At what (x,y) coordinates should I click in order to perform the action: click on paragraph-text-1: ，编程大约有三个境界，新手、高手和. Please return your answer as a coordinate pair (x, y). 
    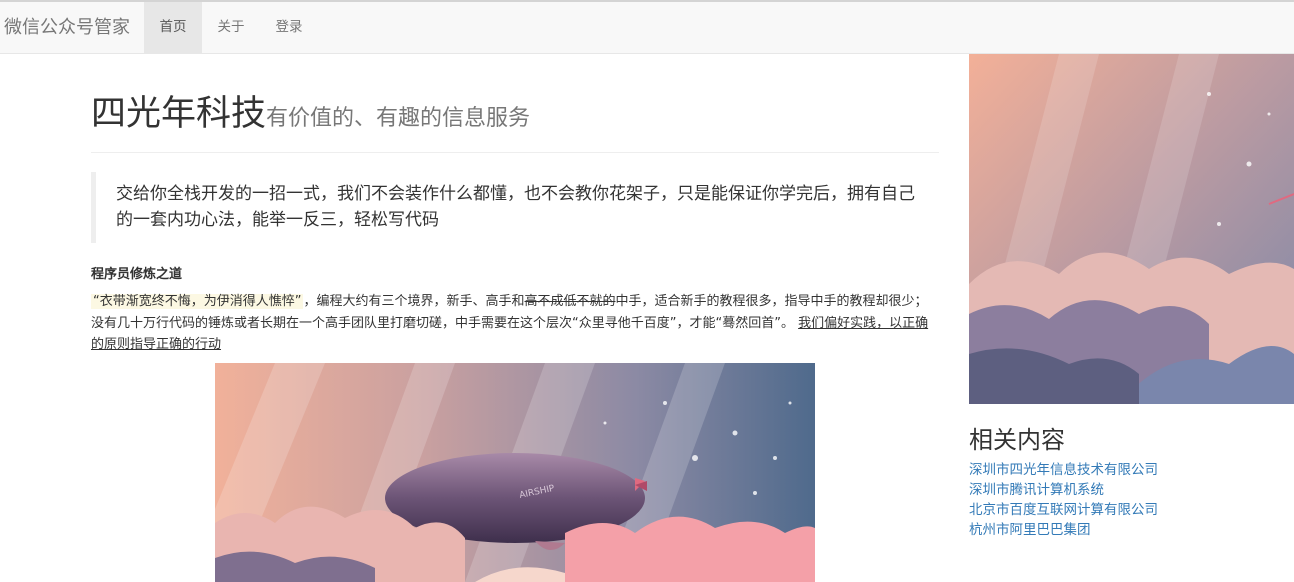
    Looking at the image, I should click on (414, 301).